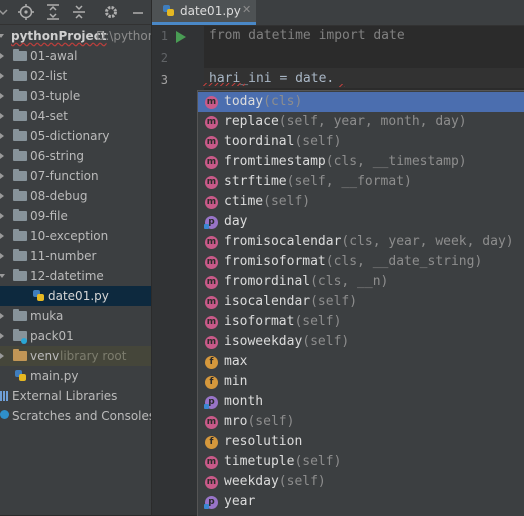 This screenshot has height=516, width=524. Describe the element at coordinates (75, 76) in the screenshot. I see `tree-item-02-list: 02-list` at that location.